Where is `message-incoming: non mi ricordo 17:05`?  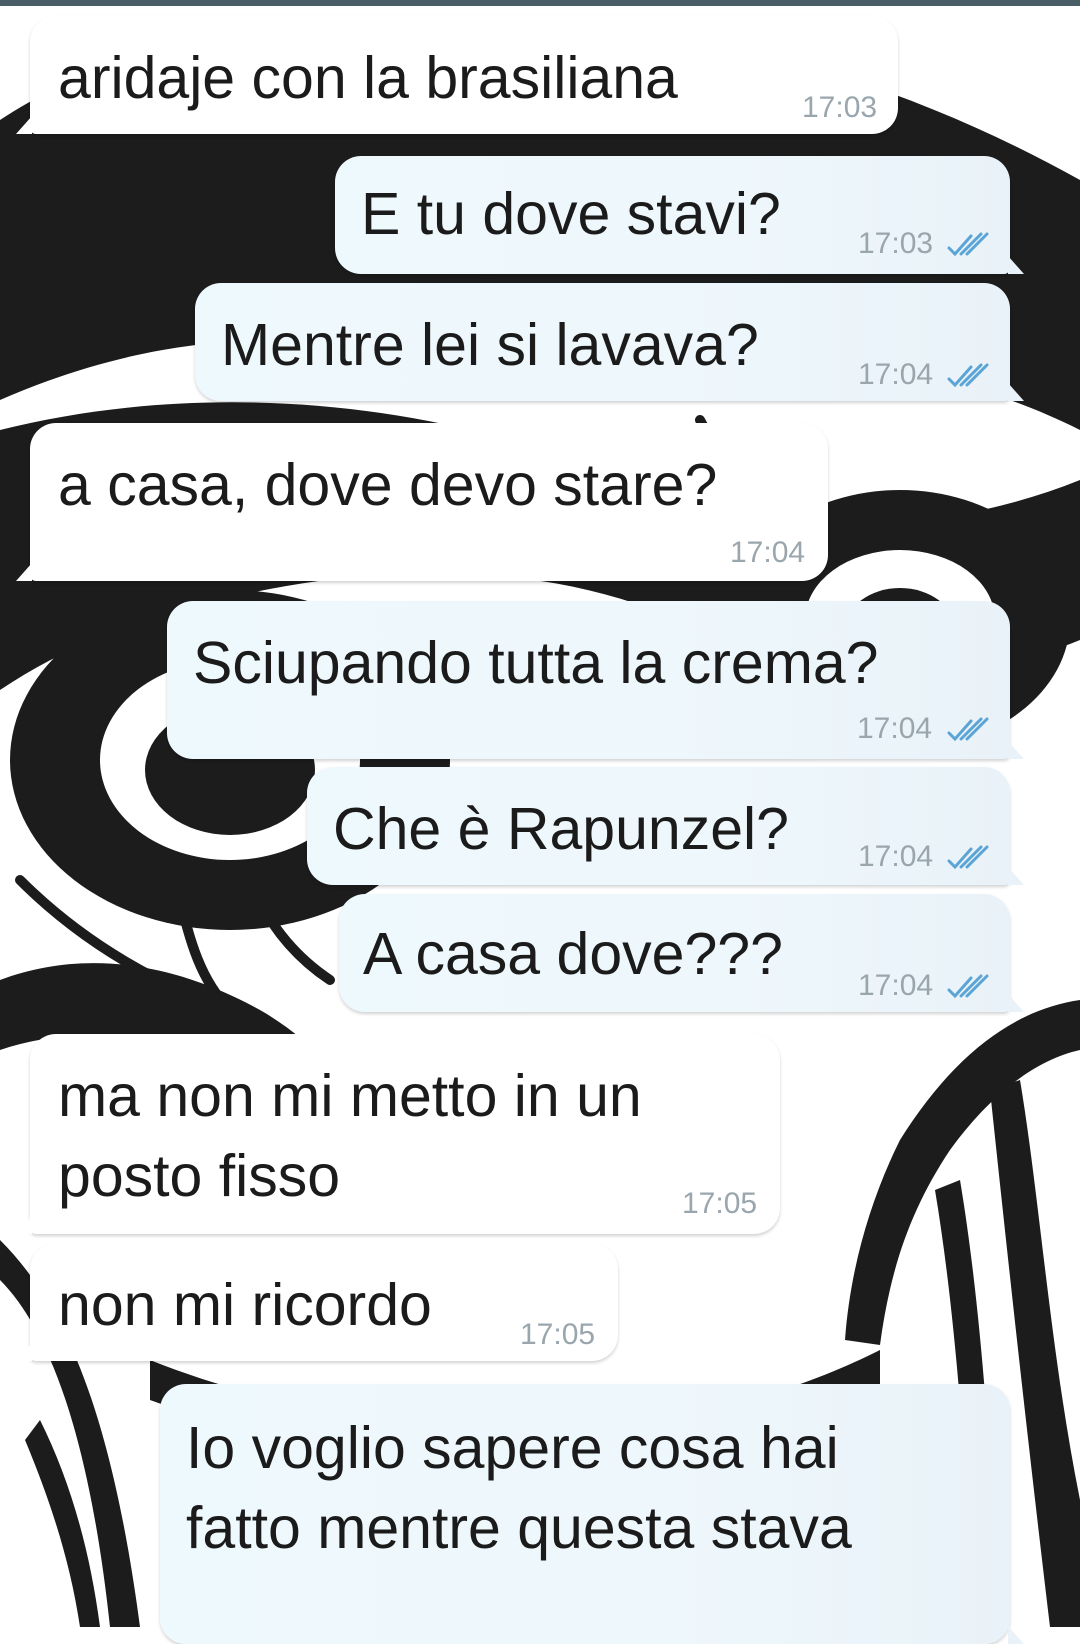
message-incoming: non mi ricordo 17:05 is located at coordinates (317, 1302).